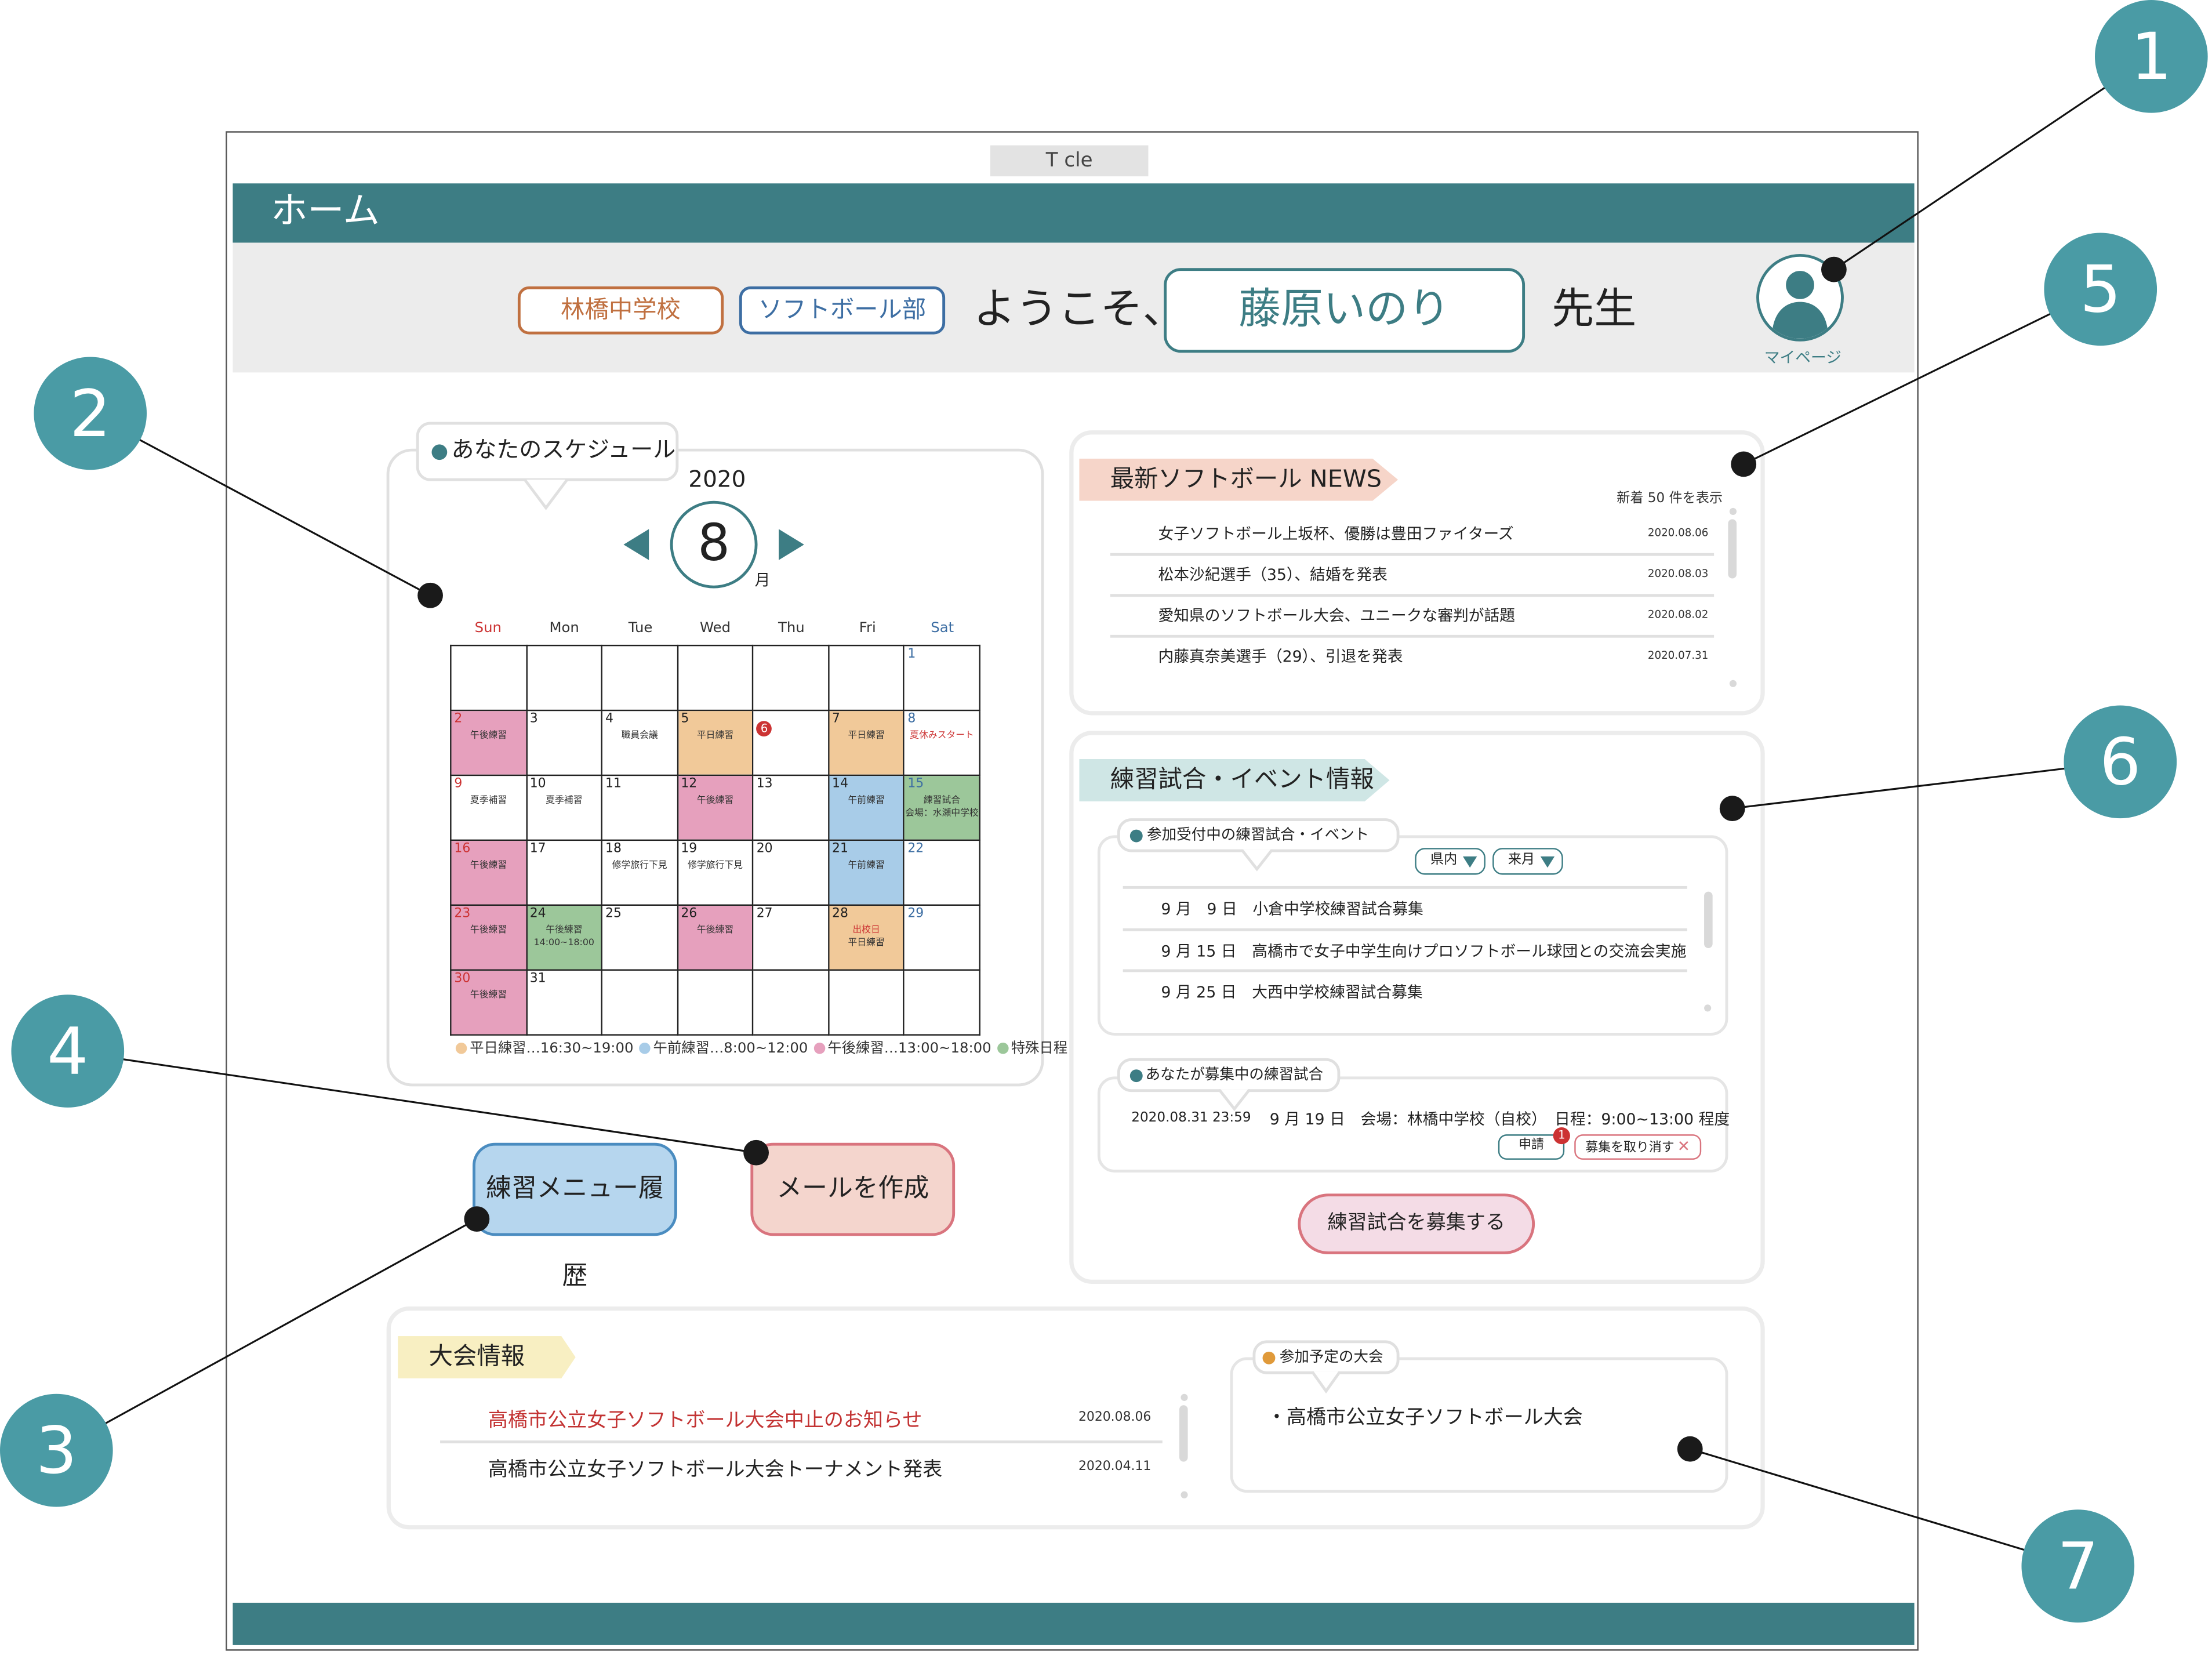 Image resolution: width=2212 pixels, height=1655 pixels. What do you see at coordinates (2101, 289) in the screenshot?
I see `callout-5: 5` at bounding box center [2101, 289].